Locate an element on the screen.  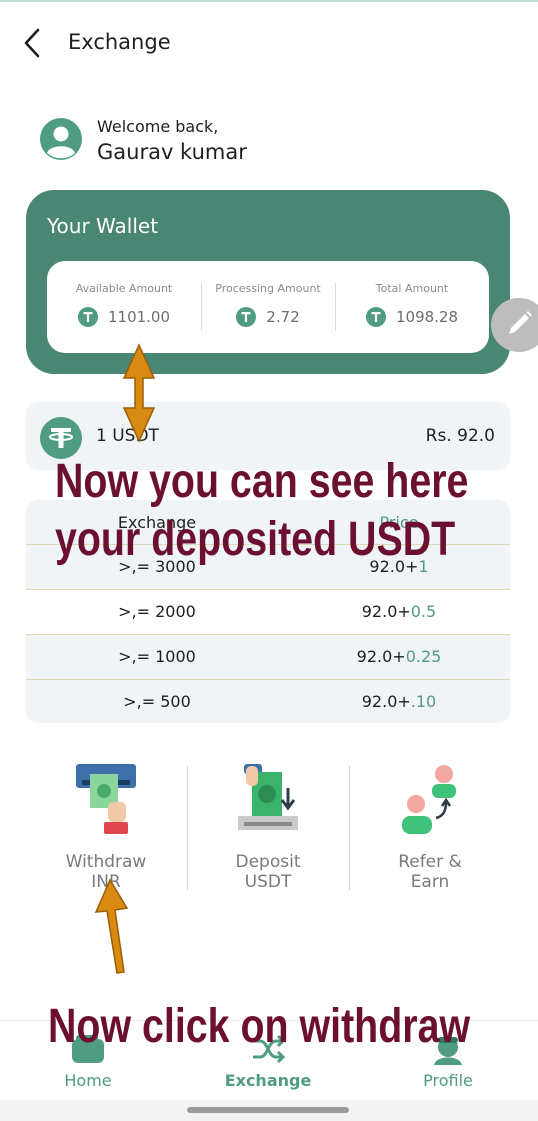
user-name: Gaurav kumar is located at coordinates (172, 152).